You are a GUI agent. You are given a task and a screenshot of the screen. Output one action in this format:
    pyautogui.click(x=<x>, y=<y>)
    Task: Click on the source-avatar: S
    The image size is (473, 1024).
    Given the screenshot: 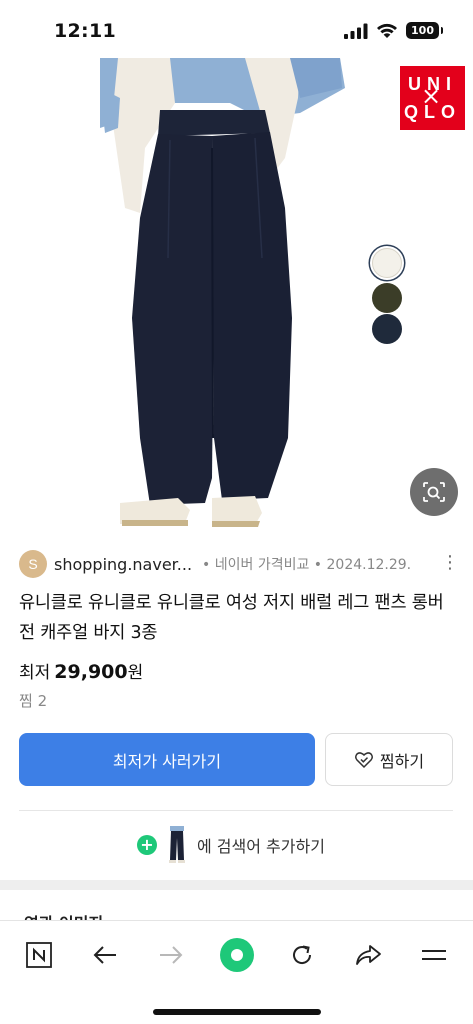 What is the action you would take?
    pyautogui.click(x=33, y=564)
    